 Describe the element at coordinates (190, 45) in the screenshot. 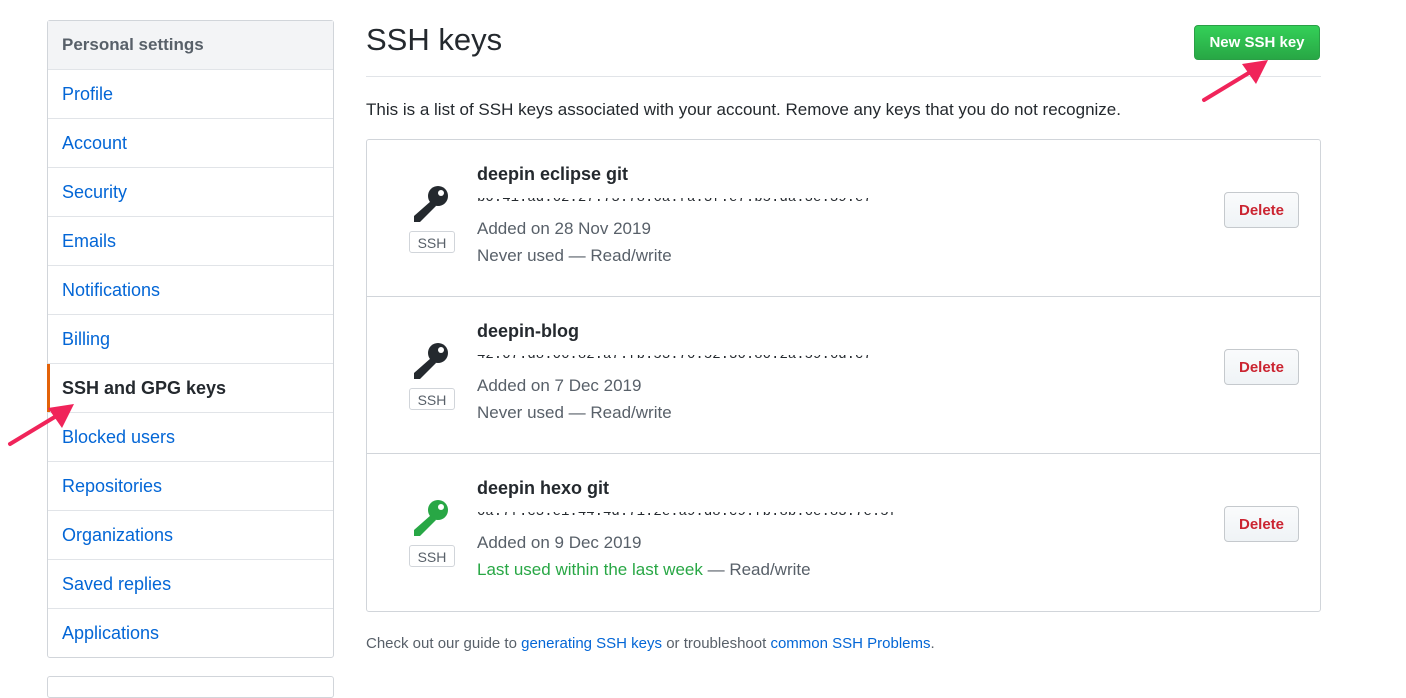

I see `sidebar-header: Personal settings` at that location.